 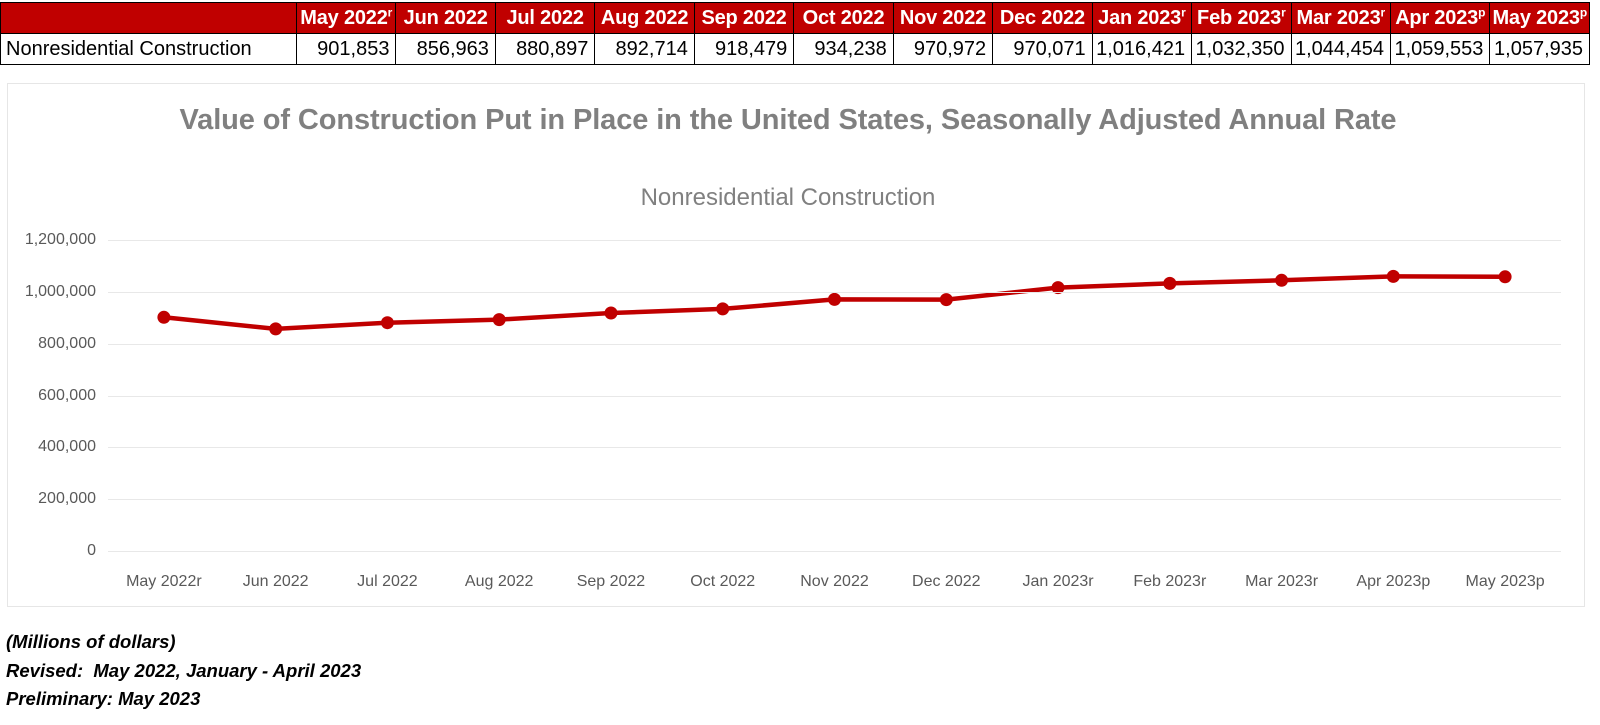 I want to click on table-col-header: Jun 2022, so click(x=445, y=18).